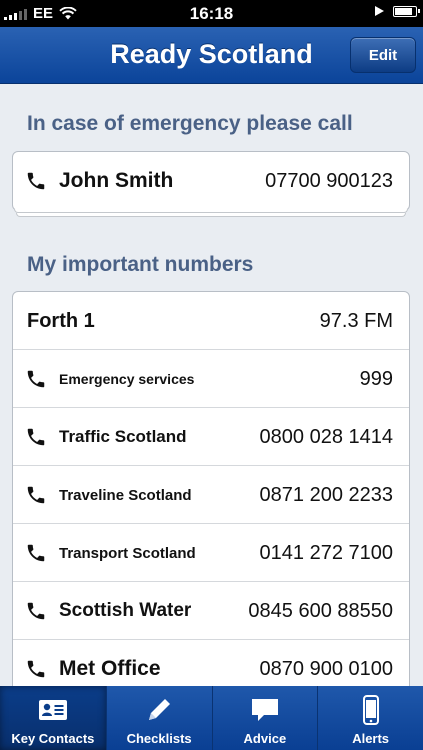  Describe the element at coordinates (370, 710) in the screenshot. I see `phone-device-icon` at that location.